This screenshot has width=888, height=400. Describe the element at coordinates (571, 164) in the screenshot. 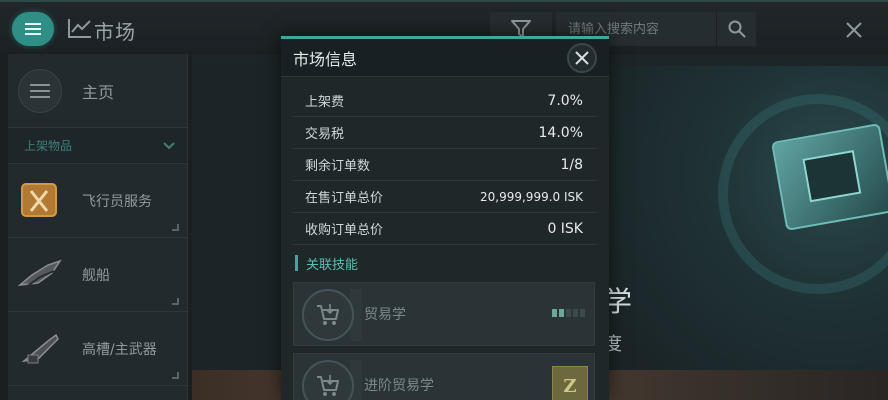

I see `info-value: 1/8` at that location.